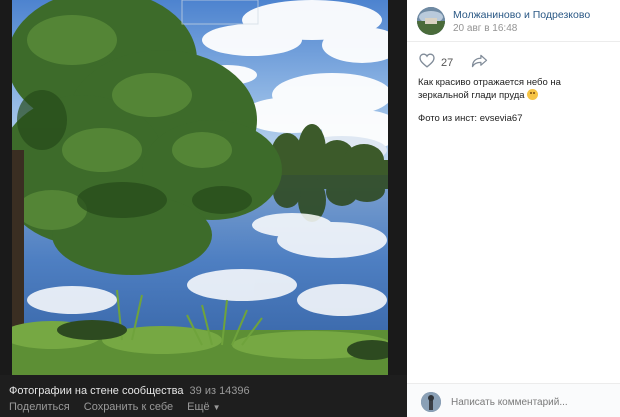 This screenshot has height=417, width=620. I want to click on post-actions: 27, so click(453, 63).